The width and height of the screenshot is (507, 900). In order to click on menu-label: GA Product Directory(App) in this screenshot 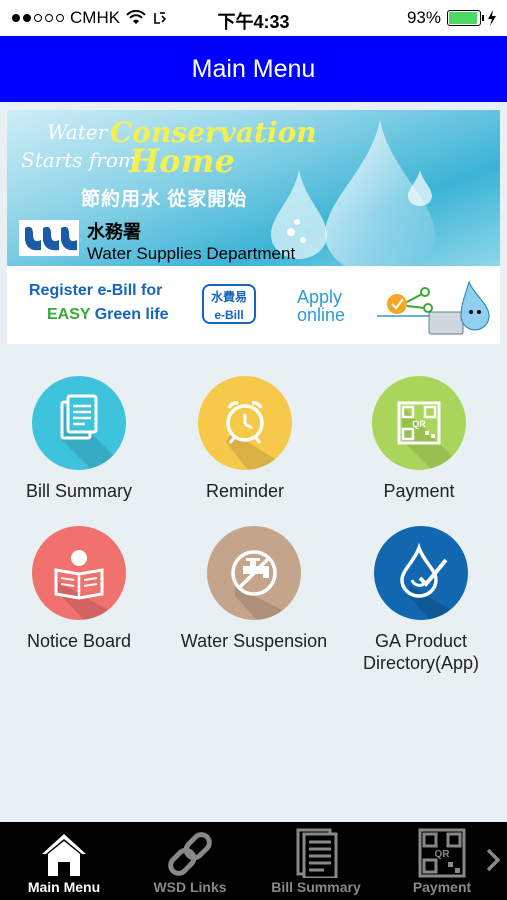, I will do `click(421, 652)`.